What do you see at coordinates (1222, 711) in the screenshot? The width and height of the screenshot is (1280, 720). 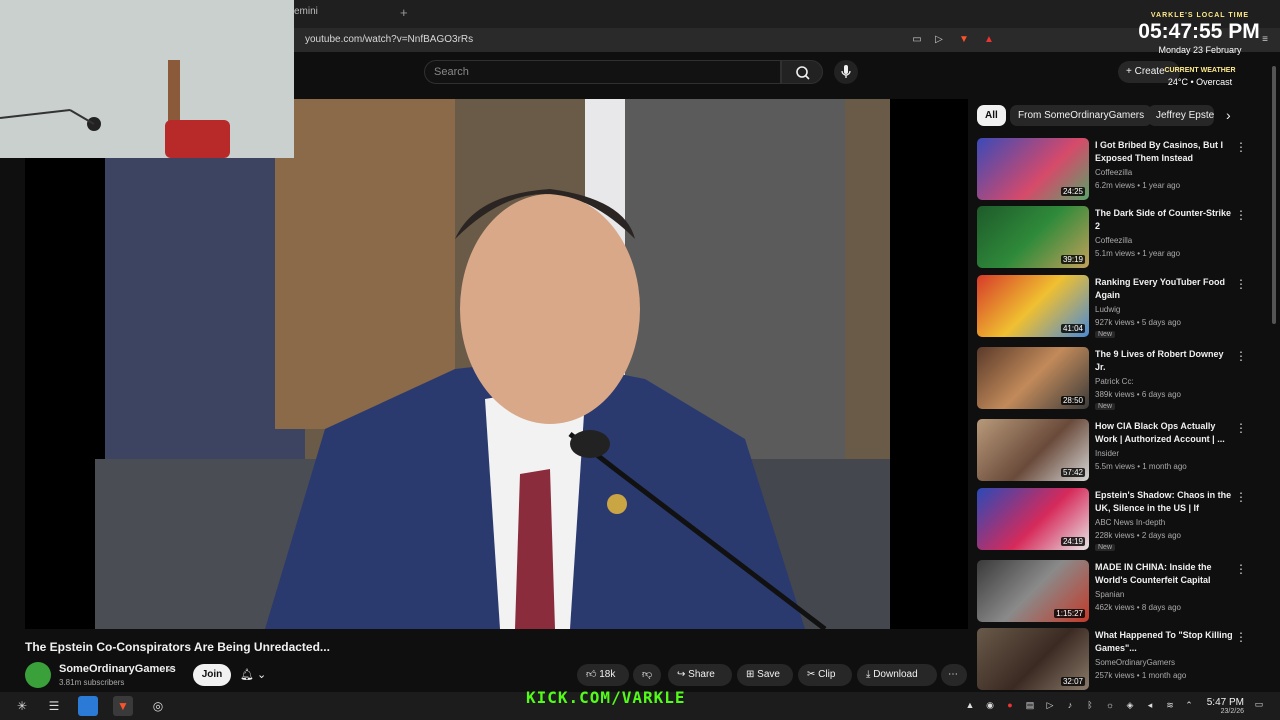 I see `taskbar-date: 23/2/26` at bounding box center [1222, 711].